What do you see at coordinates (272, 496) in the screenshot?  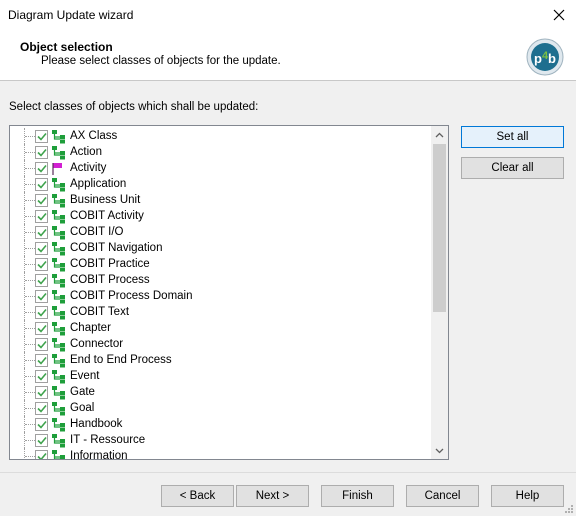 I see `next-button: Next >` at bounding box center [272, 496].